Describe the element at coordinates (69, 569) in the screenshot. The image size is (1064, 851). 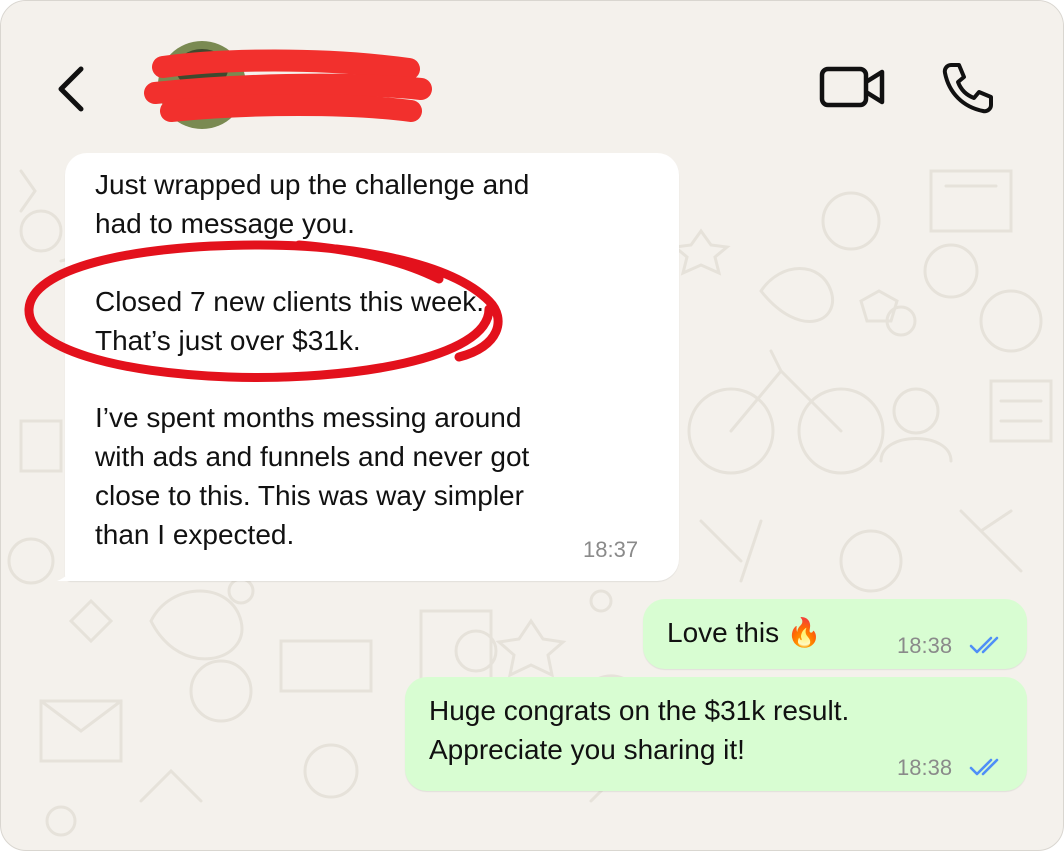
I see `bubble-tail` at that location.